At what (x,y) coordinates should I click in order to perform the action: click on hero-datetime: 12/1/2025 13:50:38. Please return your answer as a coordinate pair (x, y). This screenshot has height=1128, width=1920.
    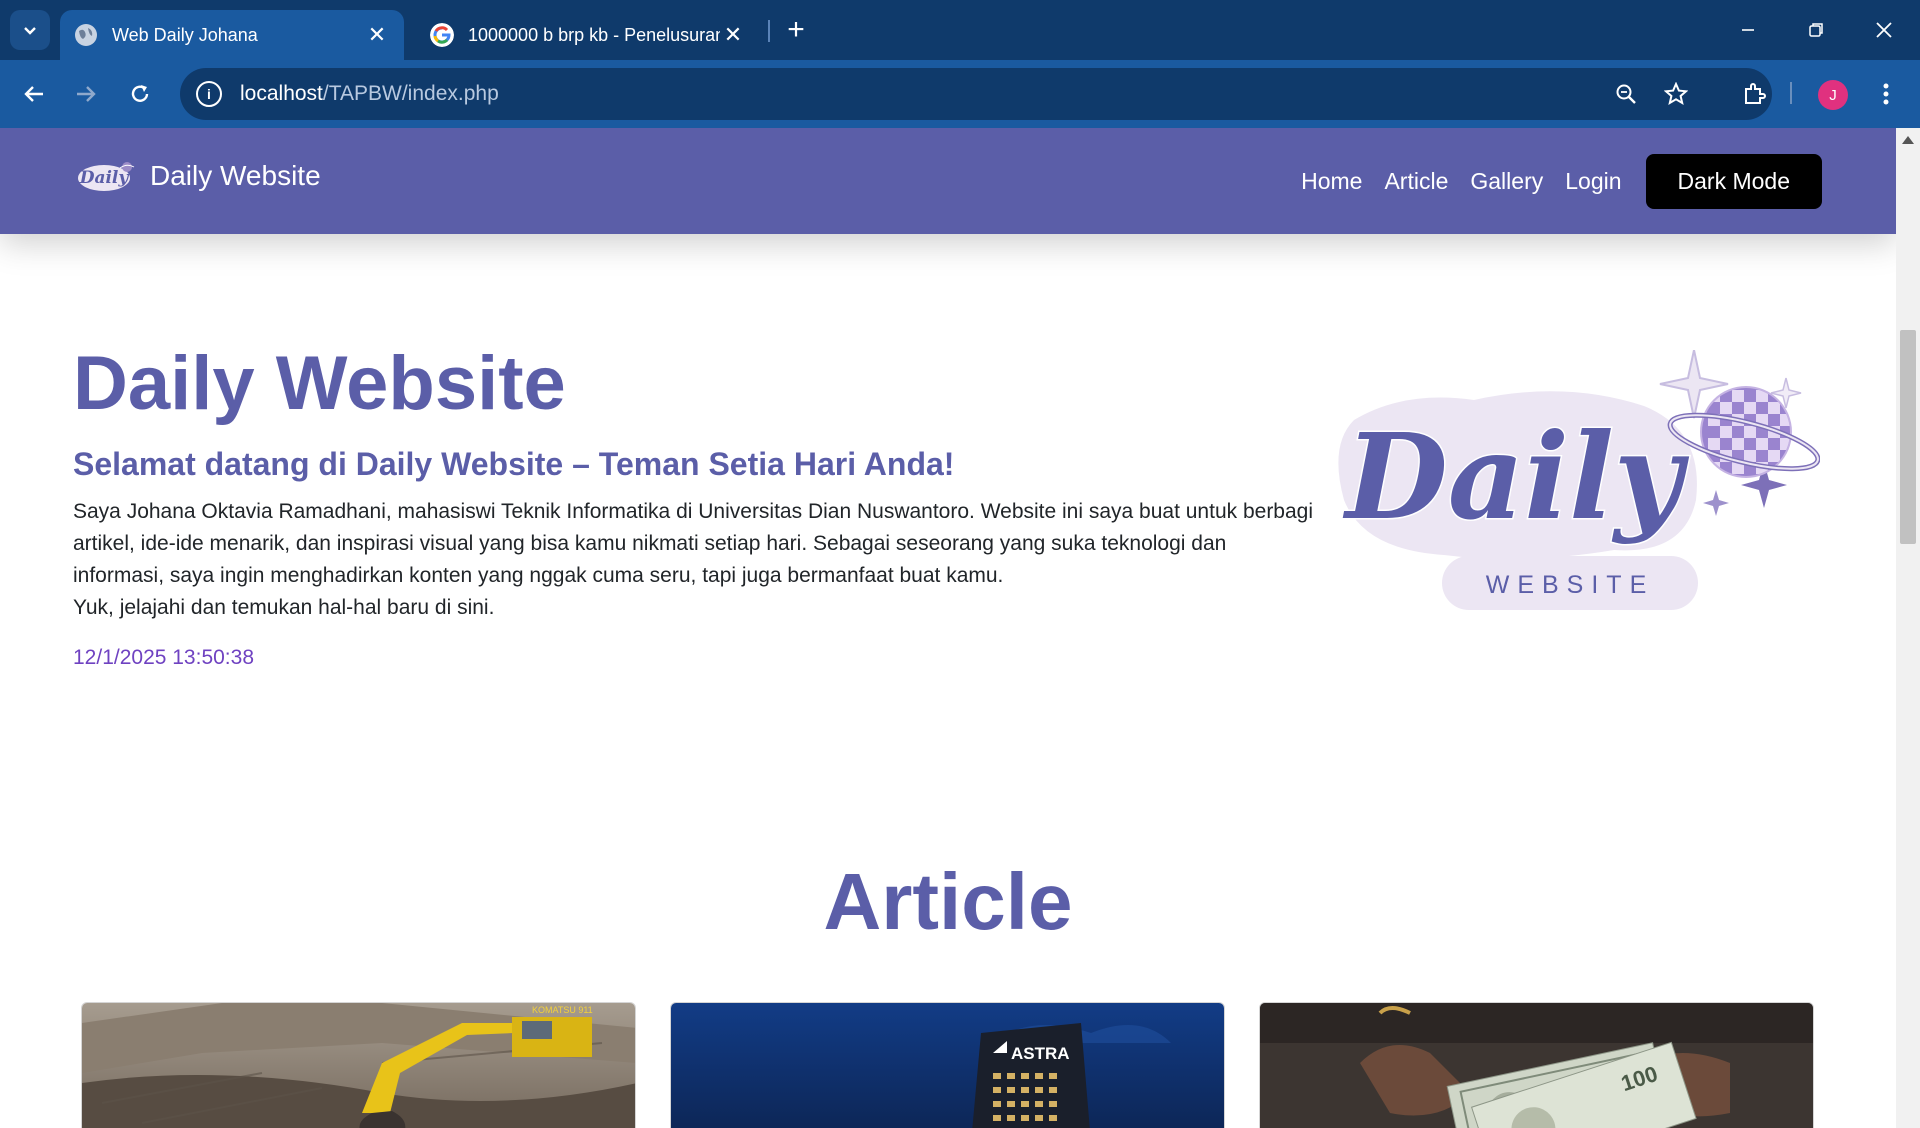
    Looking at the image, I should click on (164, 657).